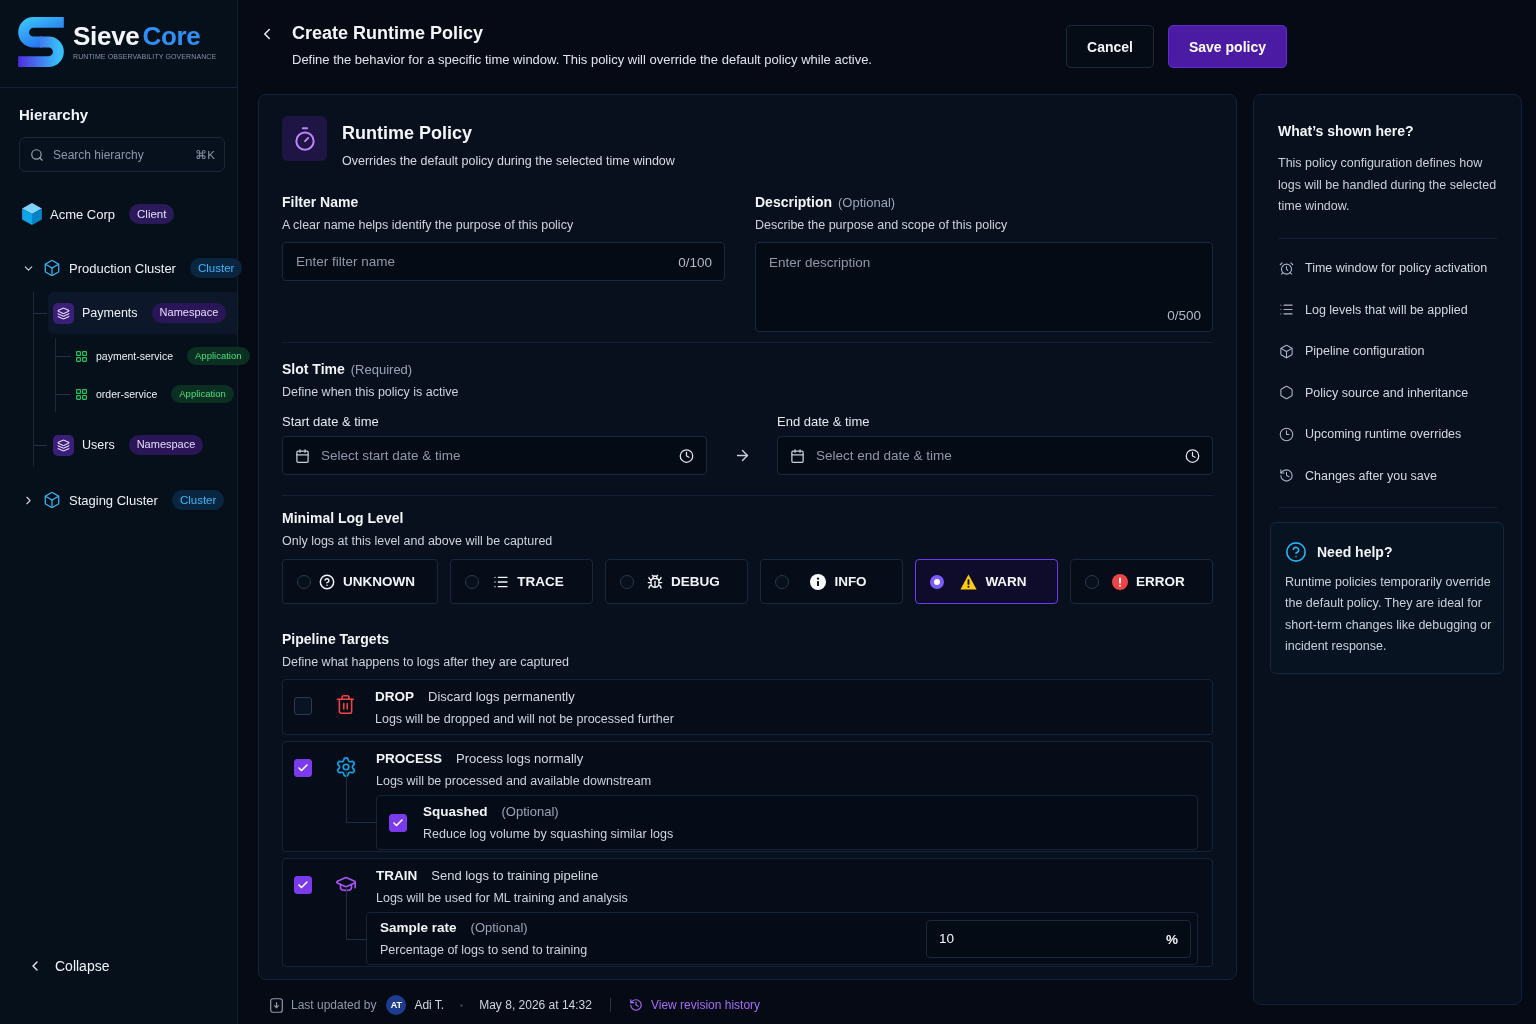  What do you see at coordinates (455, 812) in the screenshot?
I see `option-name: Squashed` at bounding box center [455, 812].